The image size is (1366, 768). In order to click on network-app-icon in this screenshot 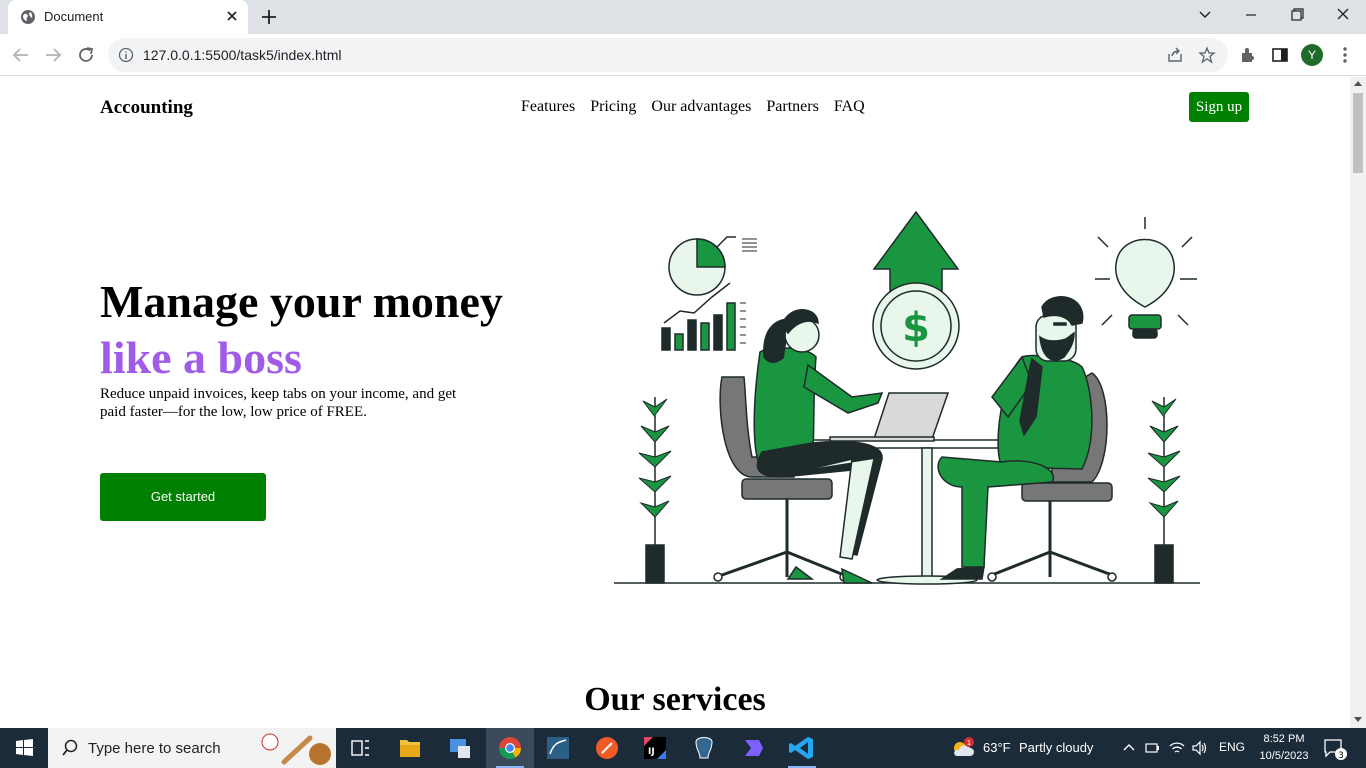, I will do `click(460, 748)`.